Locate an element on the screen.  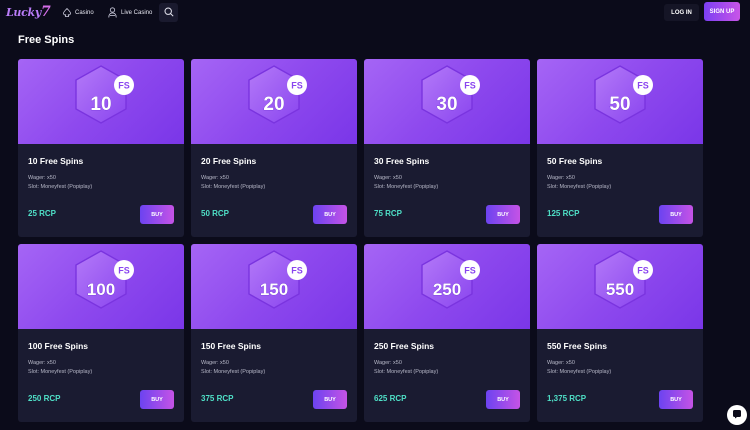
card-image: 250 FS is located at coordinates (447, 286).